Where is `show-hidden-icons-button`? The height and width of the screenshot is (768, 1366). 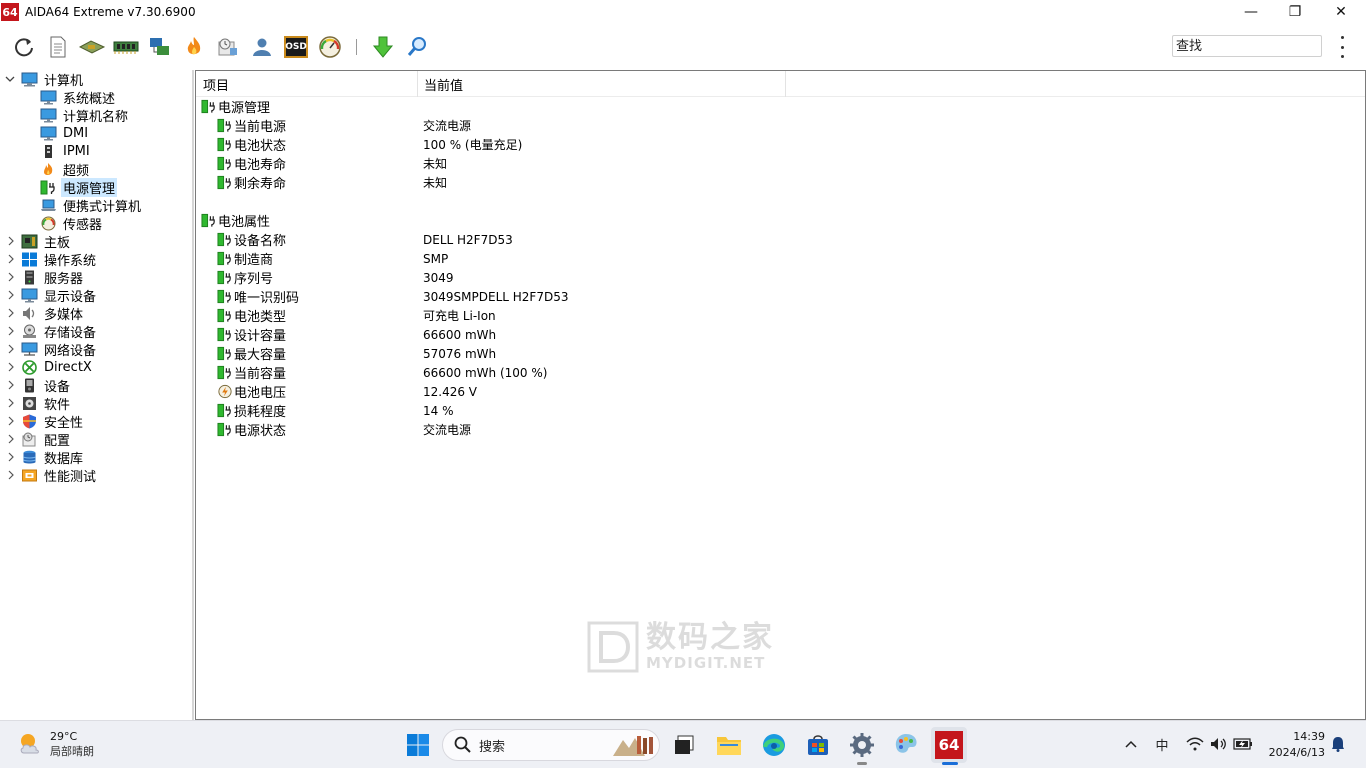
show-hidden-icons-button is located at coordinates (1131, 744).